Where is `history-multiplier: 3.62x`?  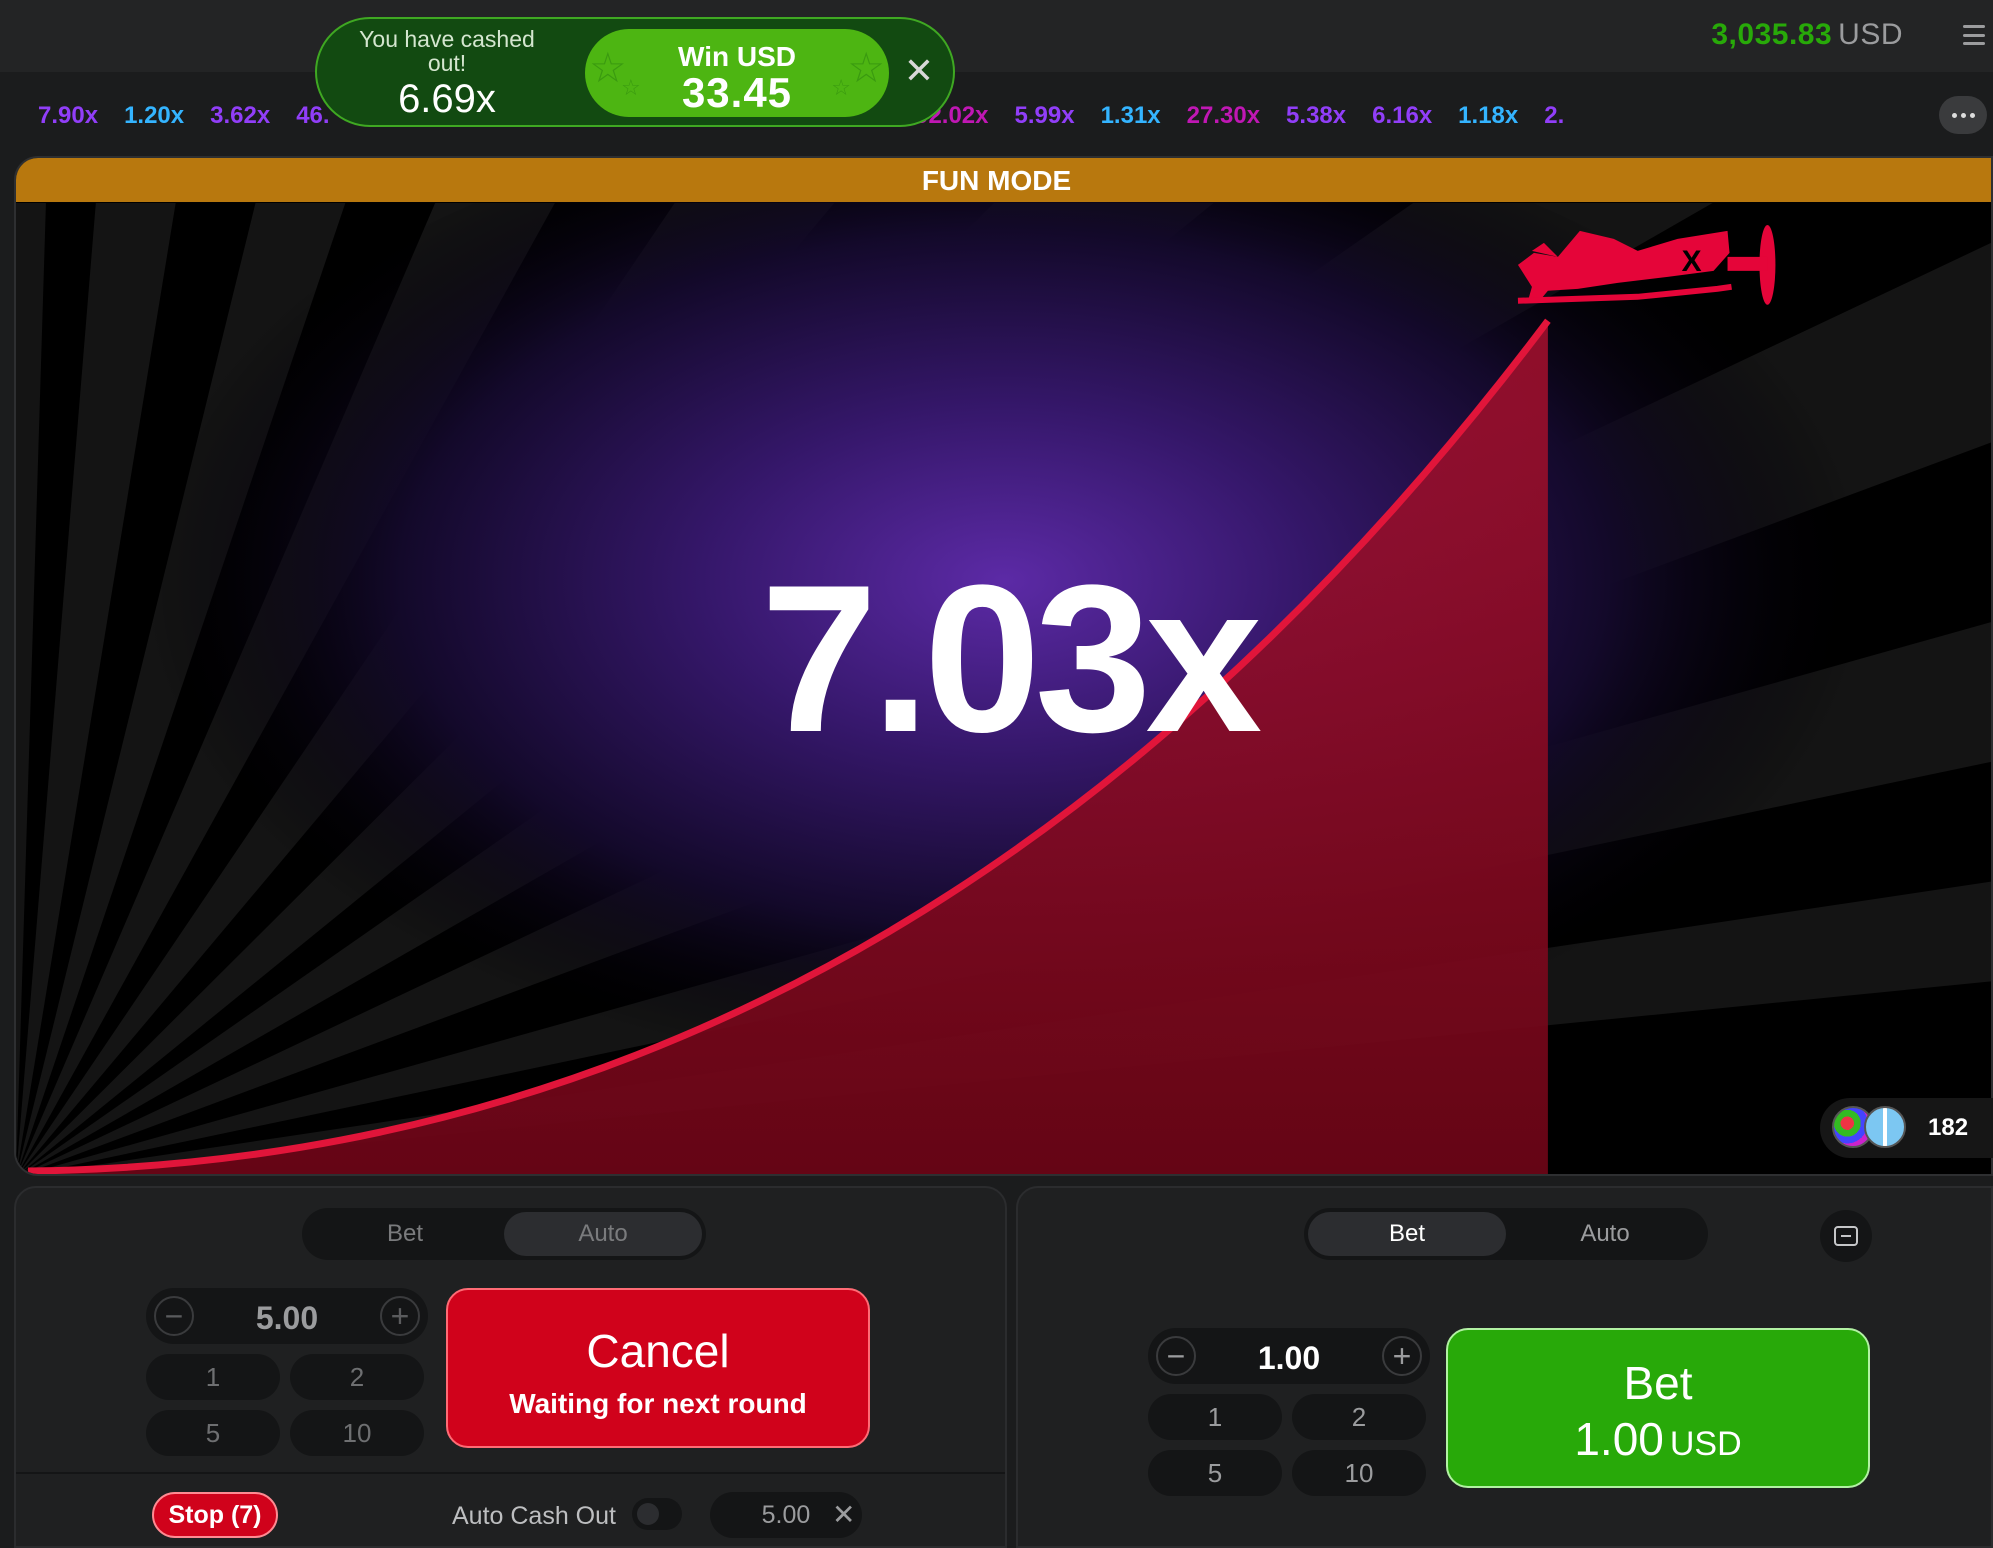
history-multiplier: 3.62x is located at coordinates (240, 116).